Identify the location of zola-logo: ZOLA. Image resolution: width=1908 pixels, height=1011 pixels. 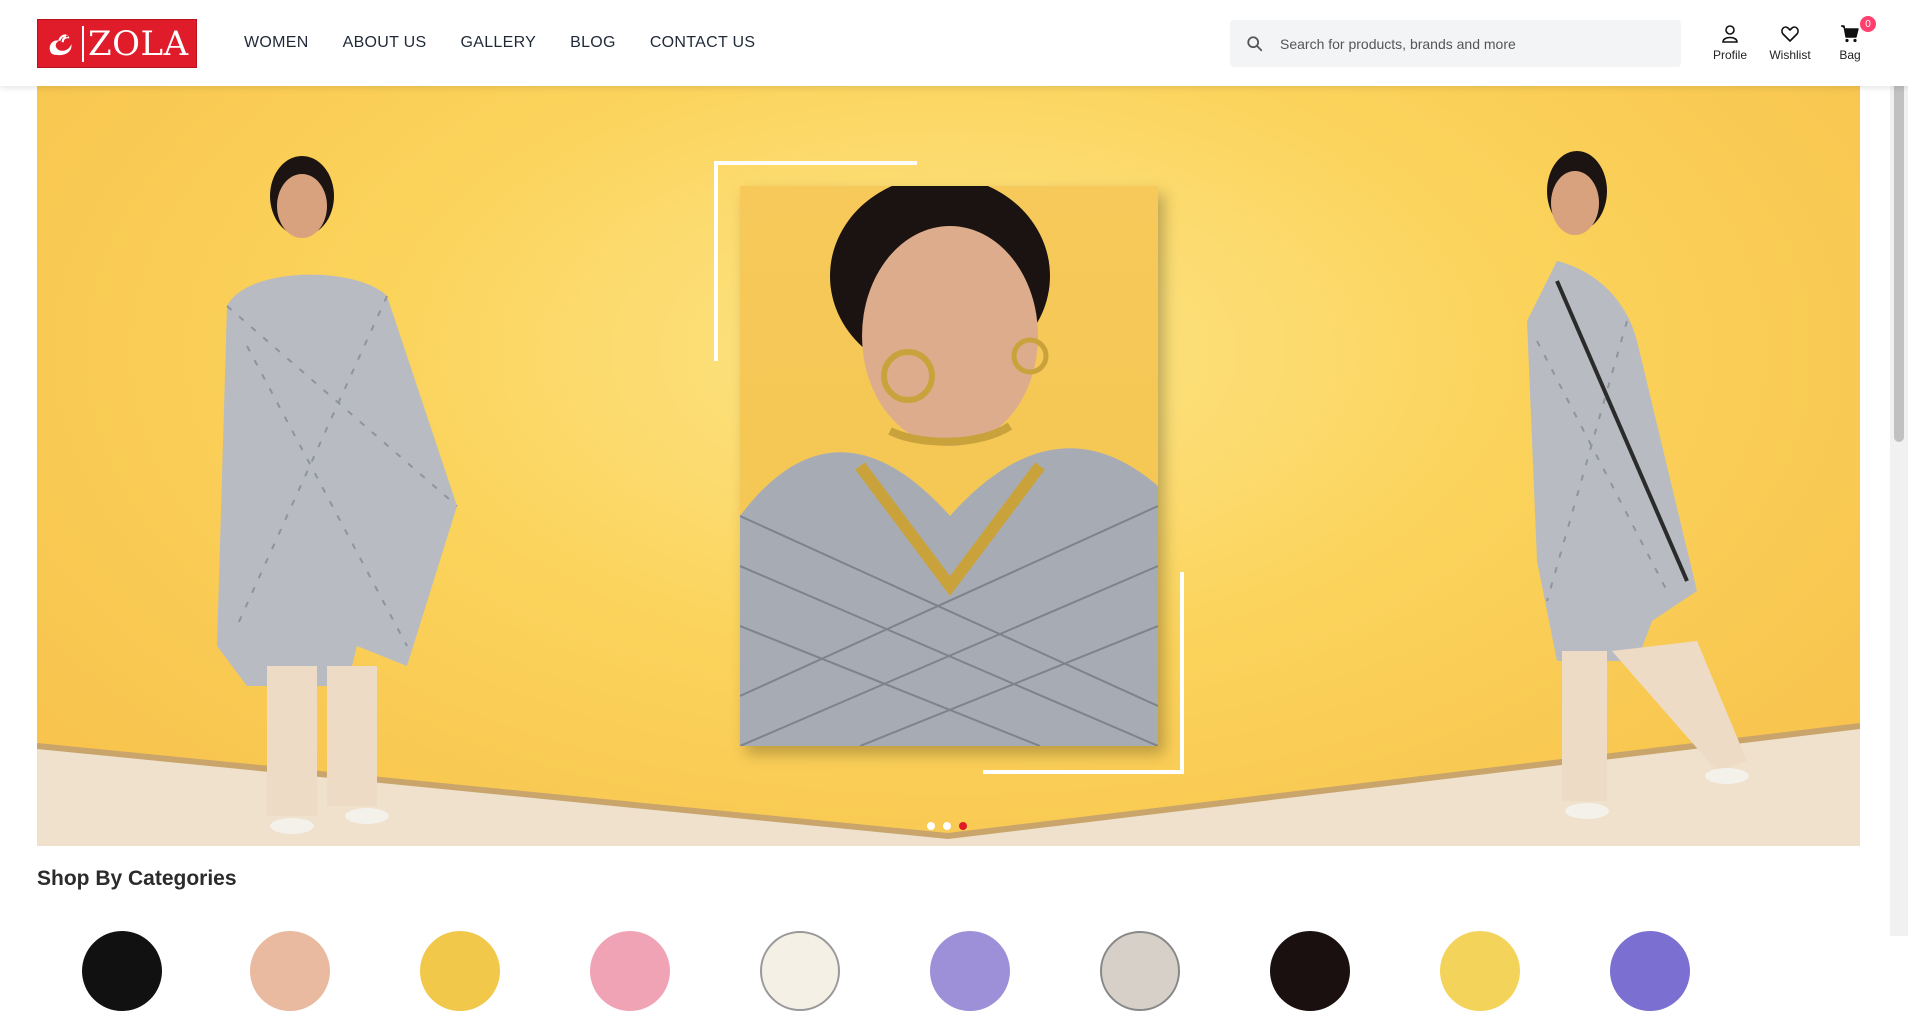
(117, 43).